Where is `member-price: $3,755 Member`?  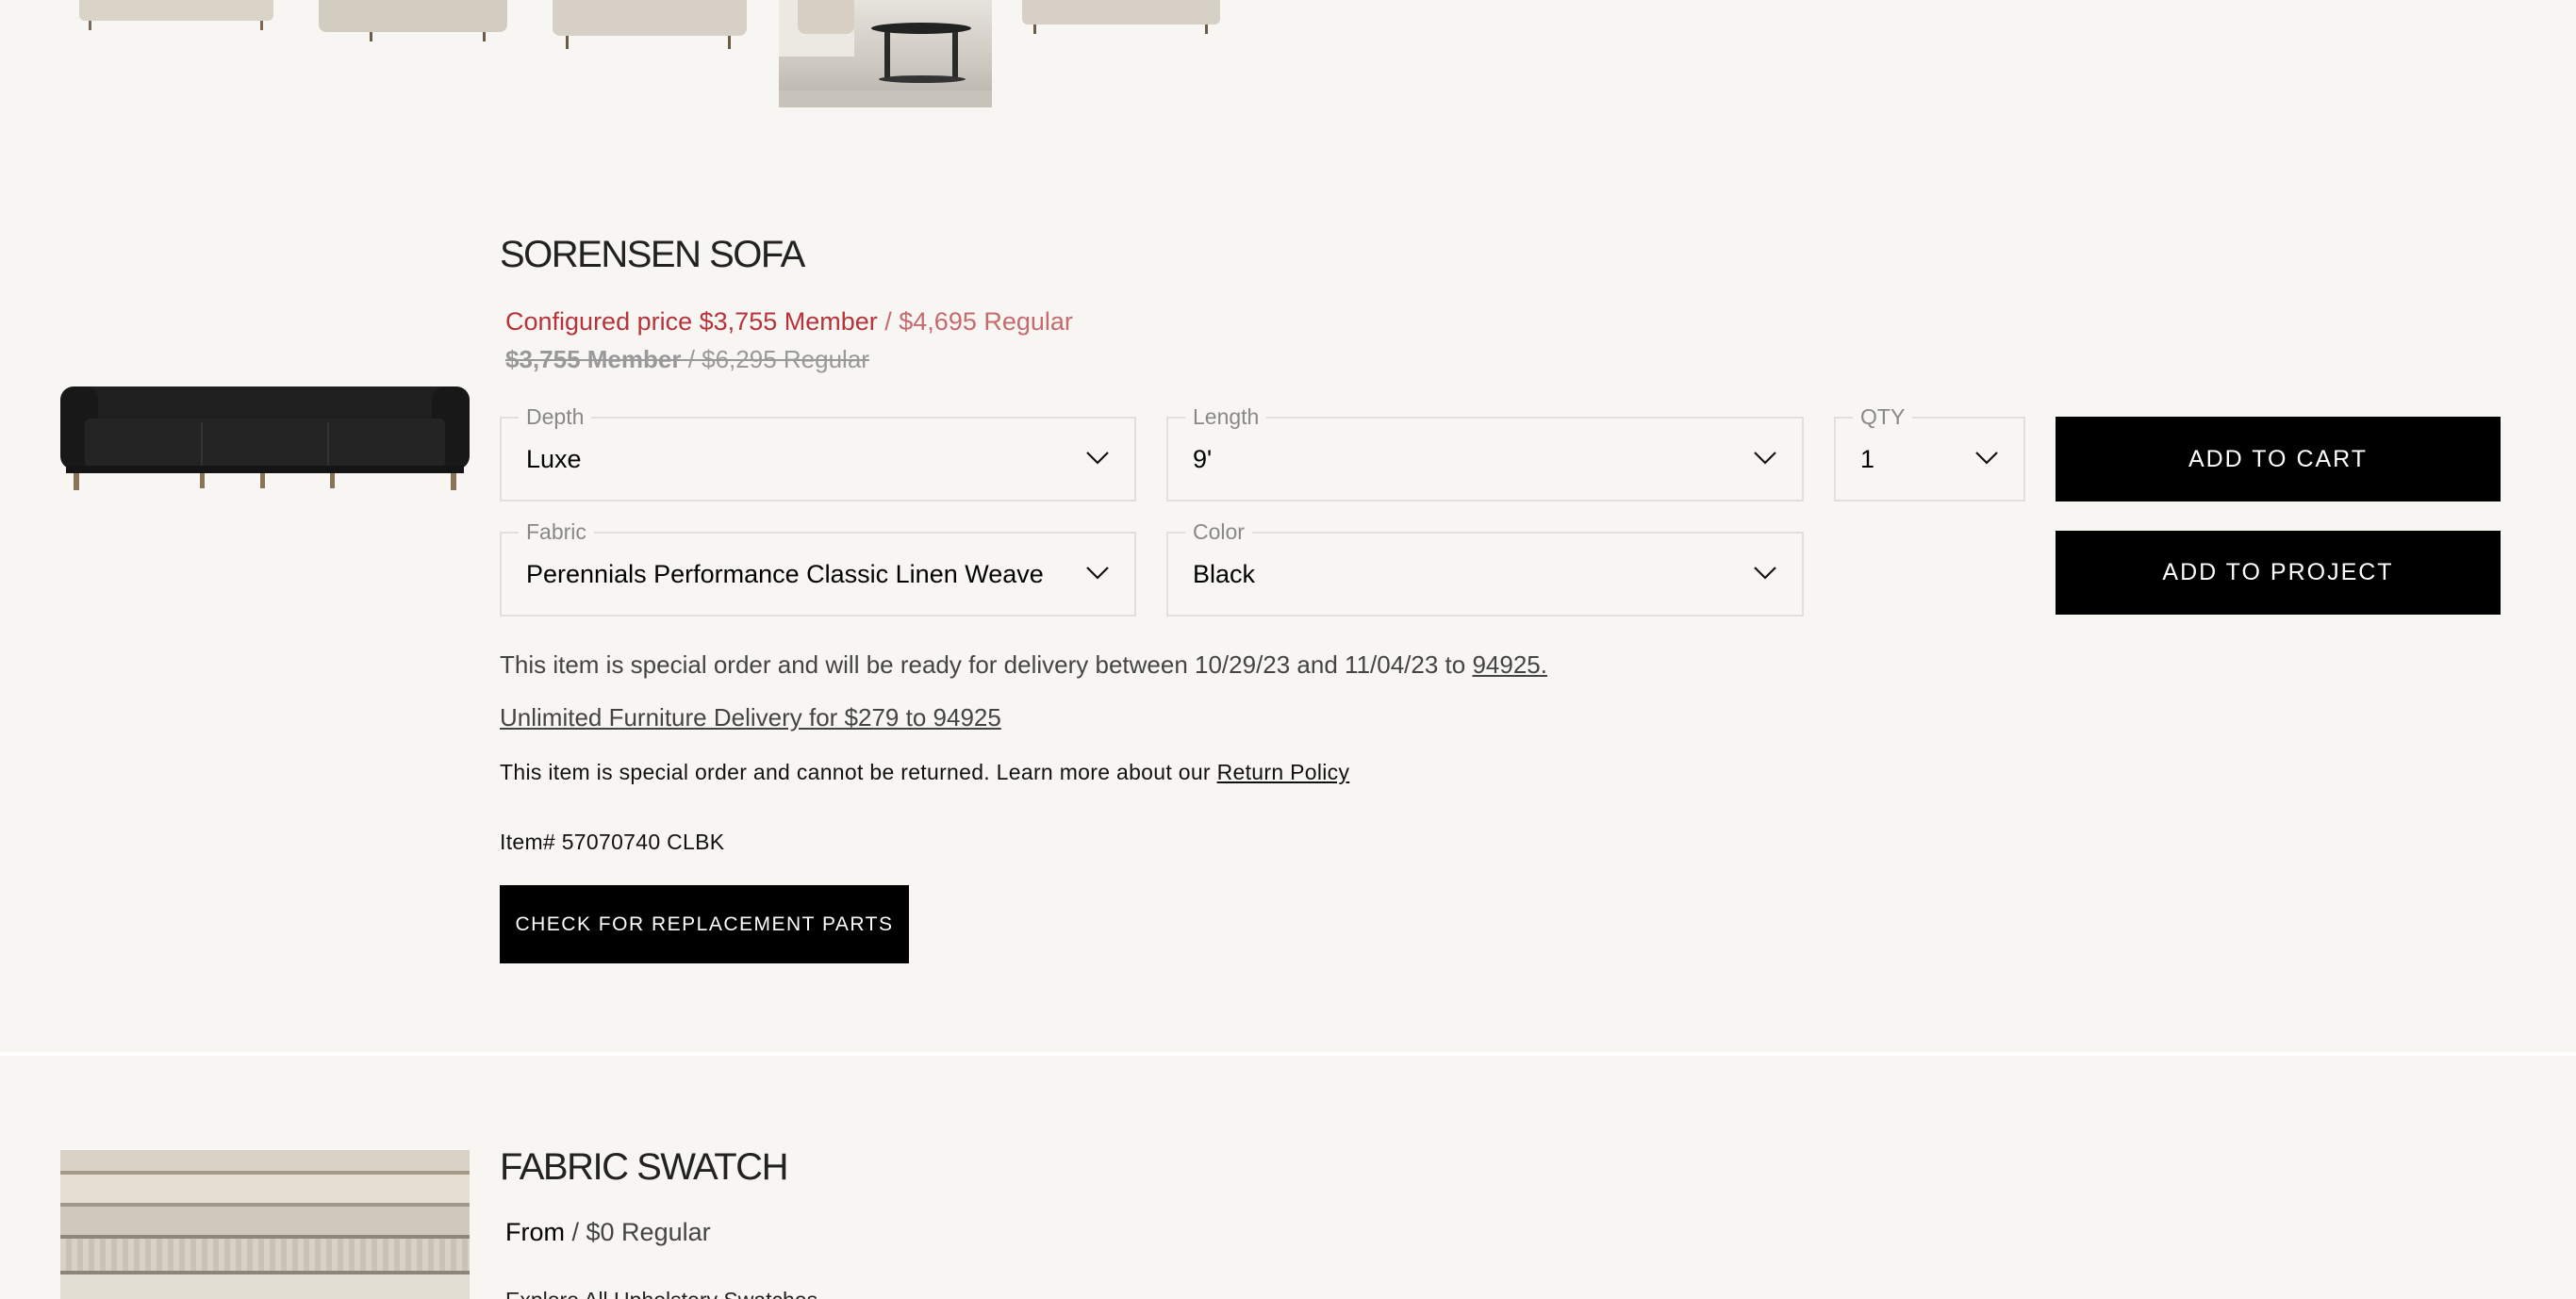
member-price: $3,755 Member is located at coordinates (788, 321).